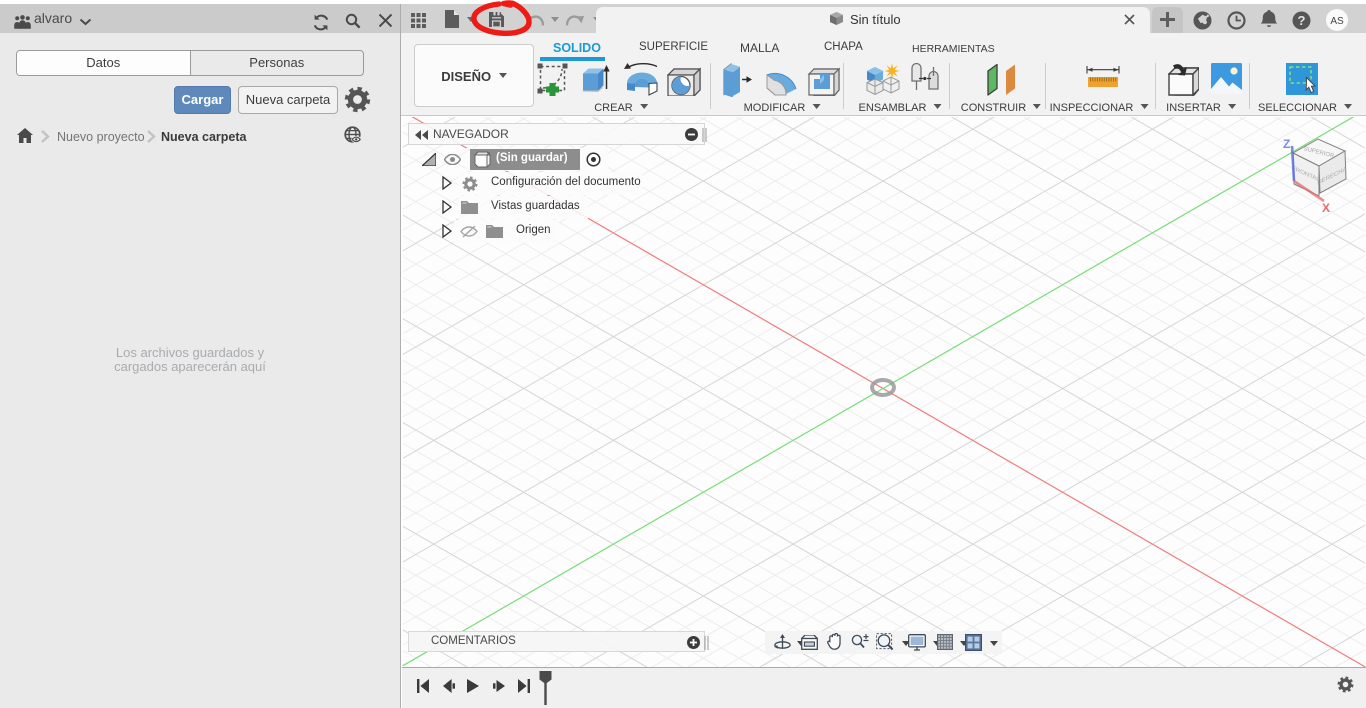  I want to click on svg-text: X, so click(1326, 208).